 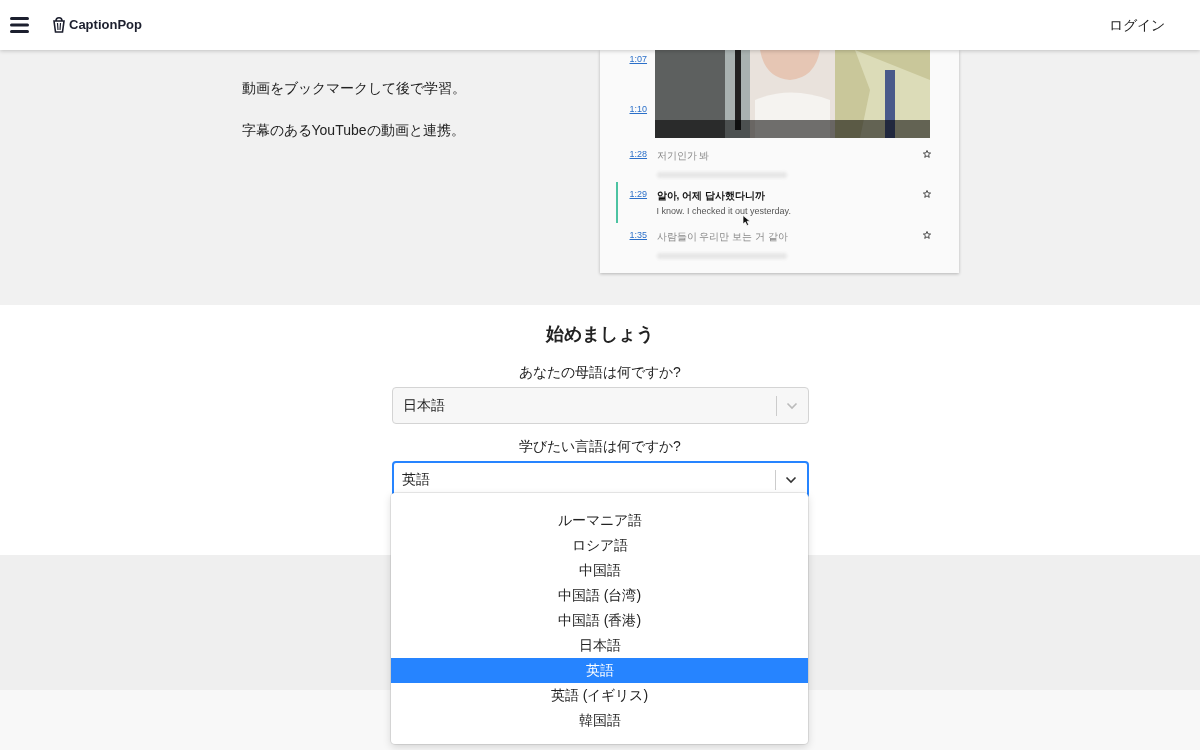 I want to click on dropdown-option: 英語 (イギリス), so click(x=599, y=695).